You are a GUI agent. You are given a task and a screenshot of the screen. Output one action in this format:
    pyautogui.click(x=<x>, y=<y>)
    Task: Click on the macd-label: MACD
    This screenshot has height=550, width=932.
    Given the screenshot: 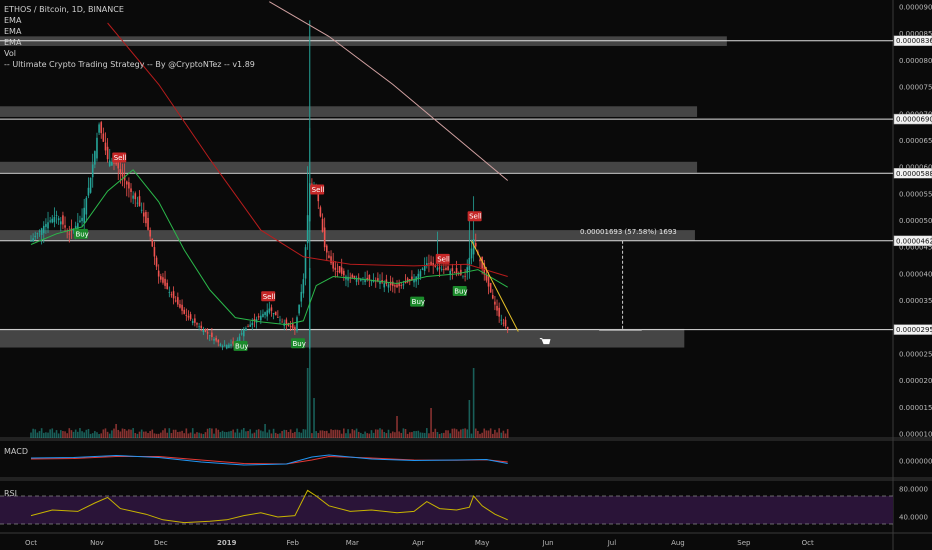 What is the action you would take?
    pyautogui.click(x=16, y=451)
    